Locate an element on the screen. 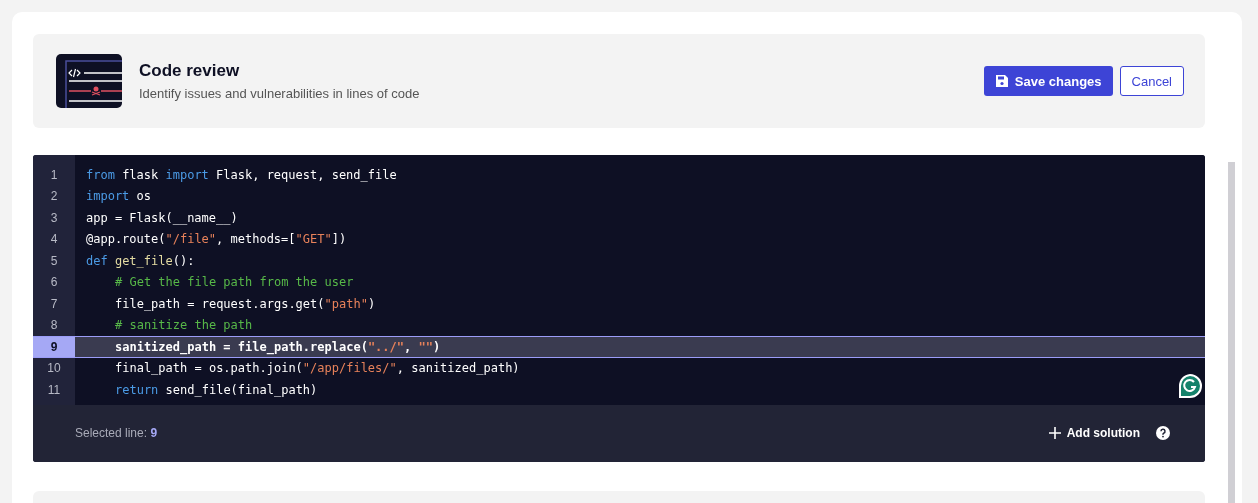 Image resolution: width=1258 pixels, height=503 pixels. line-number: 10 is located at coordinates (54, 369).